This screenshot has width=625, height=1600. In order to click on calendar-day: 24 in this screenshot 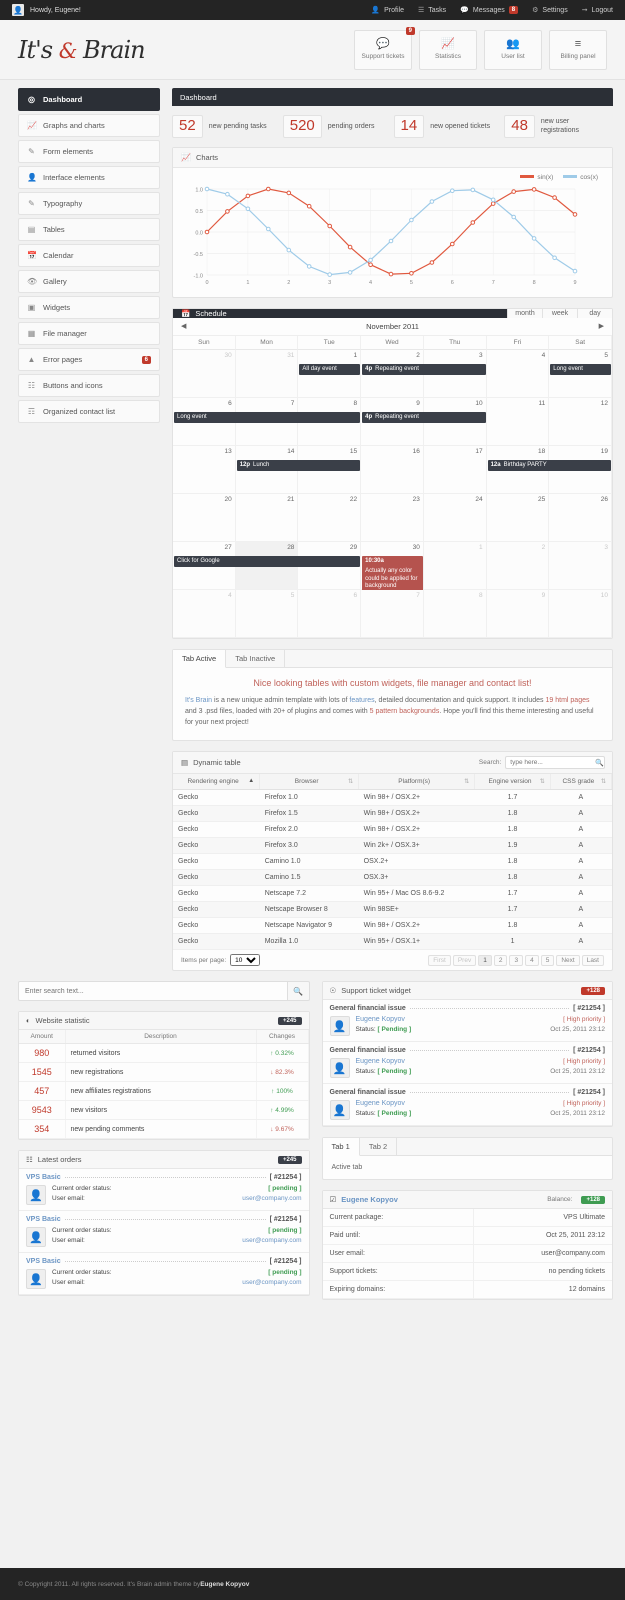, I will do `click(455, 517)`.